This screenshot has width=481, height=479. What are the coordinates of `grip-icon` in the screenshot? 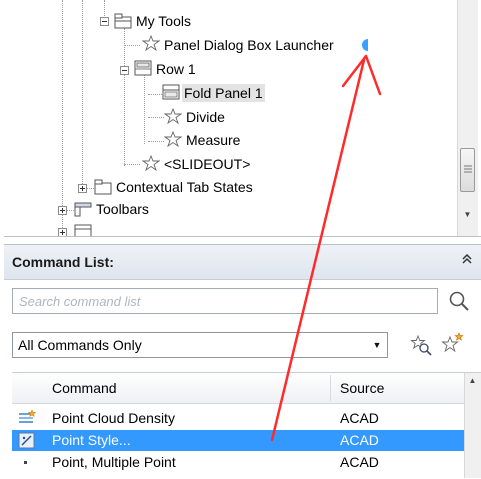 It's located at (468, 169).